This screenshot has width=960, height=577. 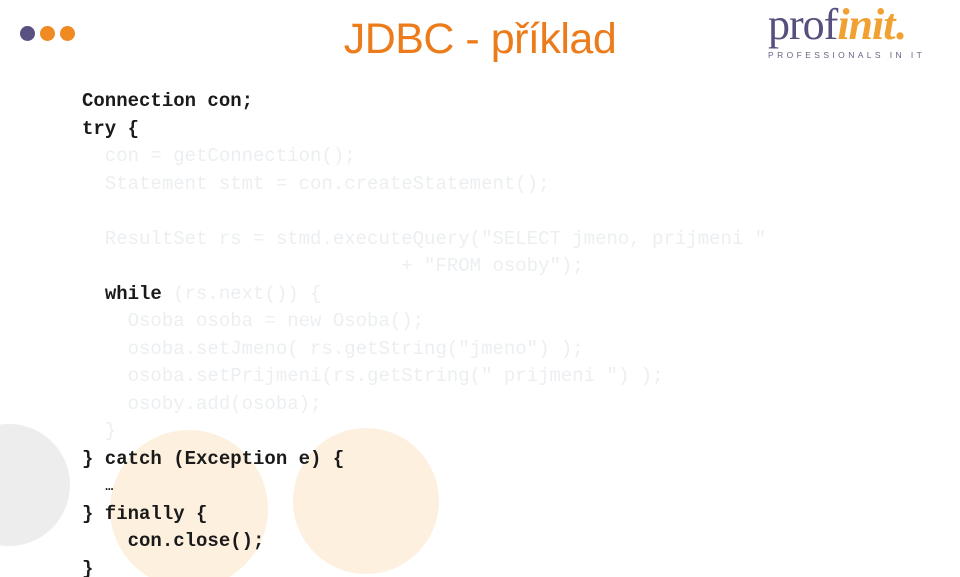 What do you see at coordinates (173, 541) in the screenshot?
I see `code-line: con.close();` at bounding box center [173, 541].